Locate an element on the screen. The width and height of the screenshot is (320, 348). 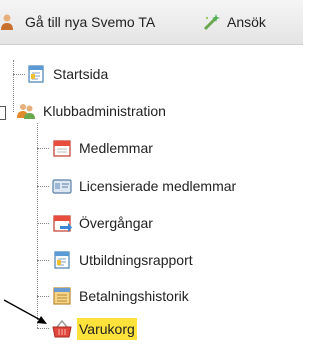
tree-item-label: Licensierade medlemmar is located at coordinates (158, 186).